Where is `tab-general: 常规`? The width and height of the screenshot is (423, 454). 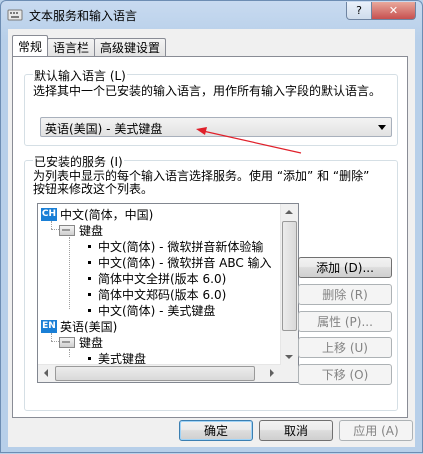
tab-general: 常规 is located at coordinates (30, 45).